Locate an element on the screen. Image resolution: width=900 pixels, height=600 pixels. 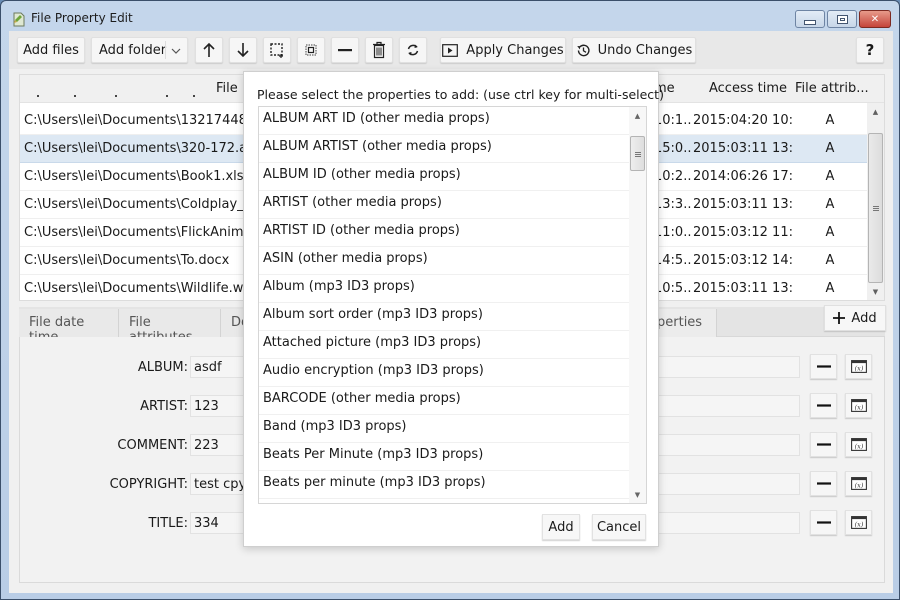
remove-icon is located at coordinates (345, 50).